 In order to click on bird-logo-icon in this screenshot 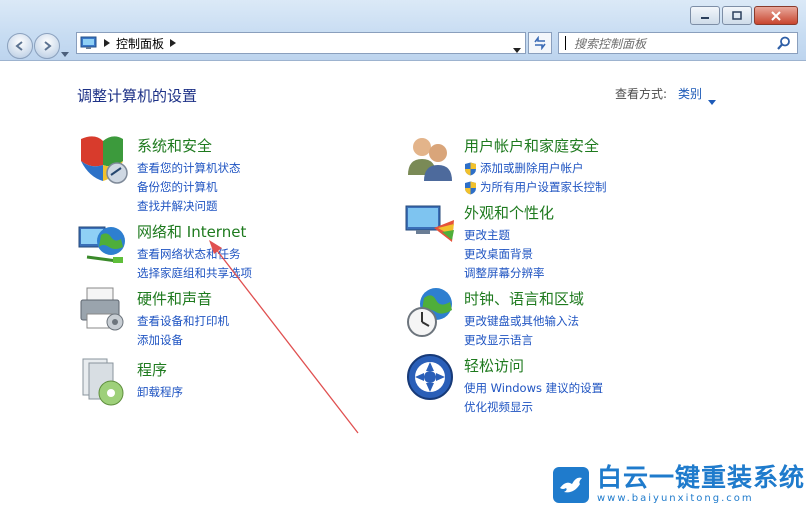, I will do `click(571, 484)`.